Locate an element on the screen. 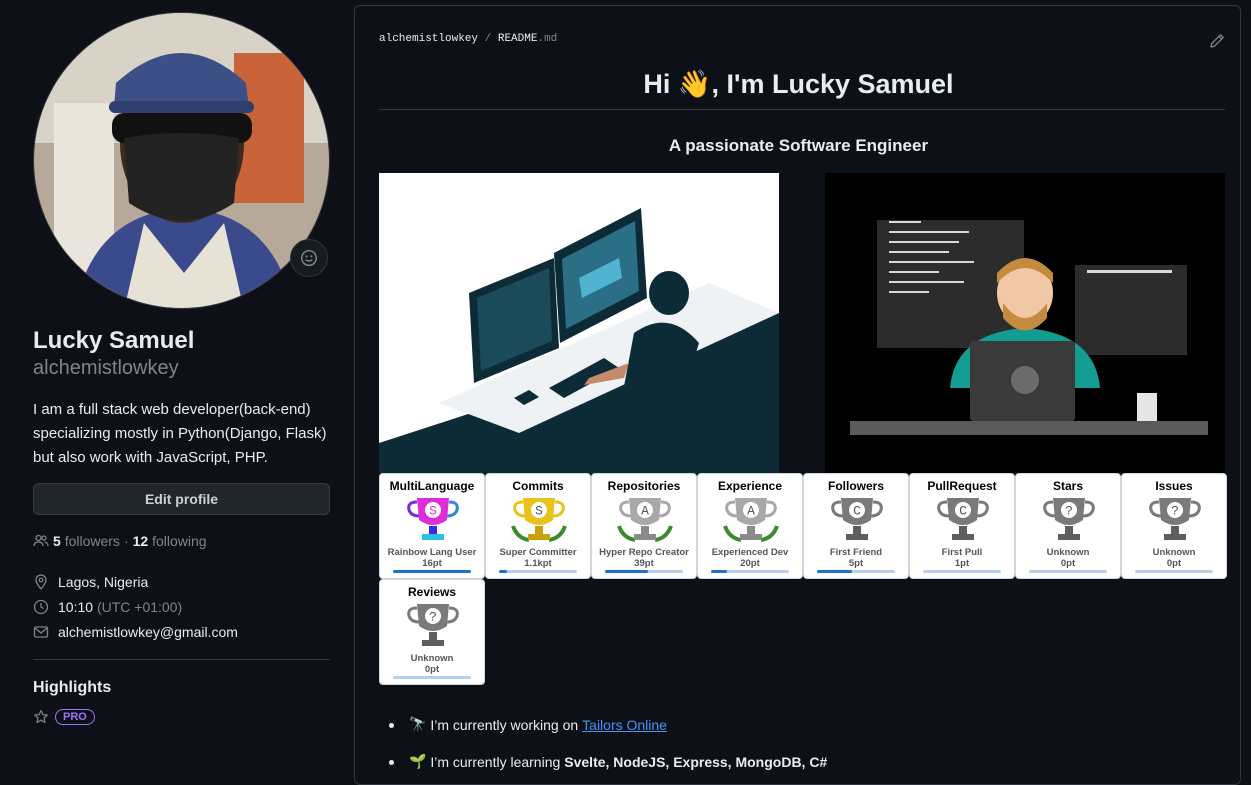  tailors-online-link: Tailors Online is located at coordinates (624, 725).